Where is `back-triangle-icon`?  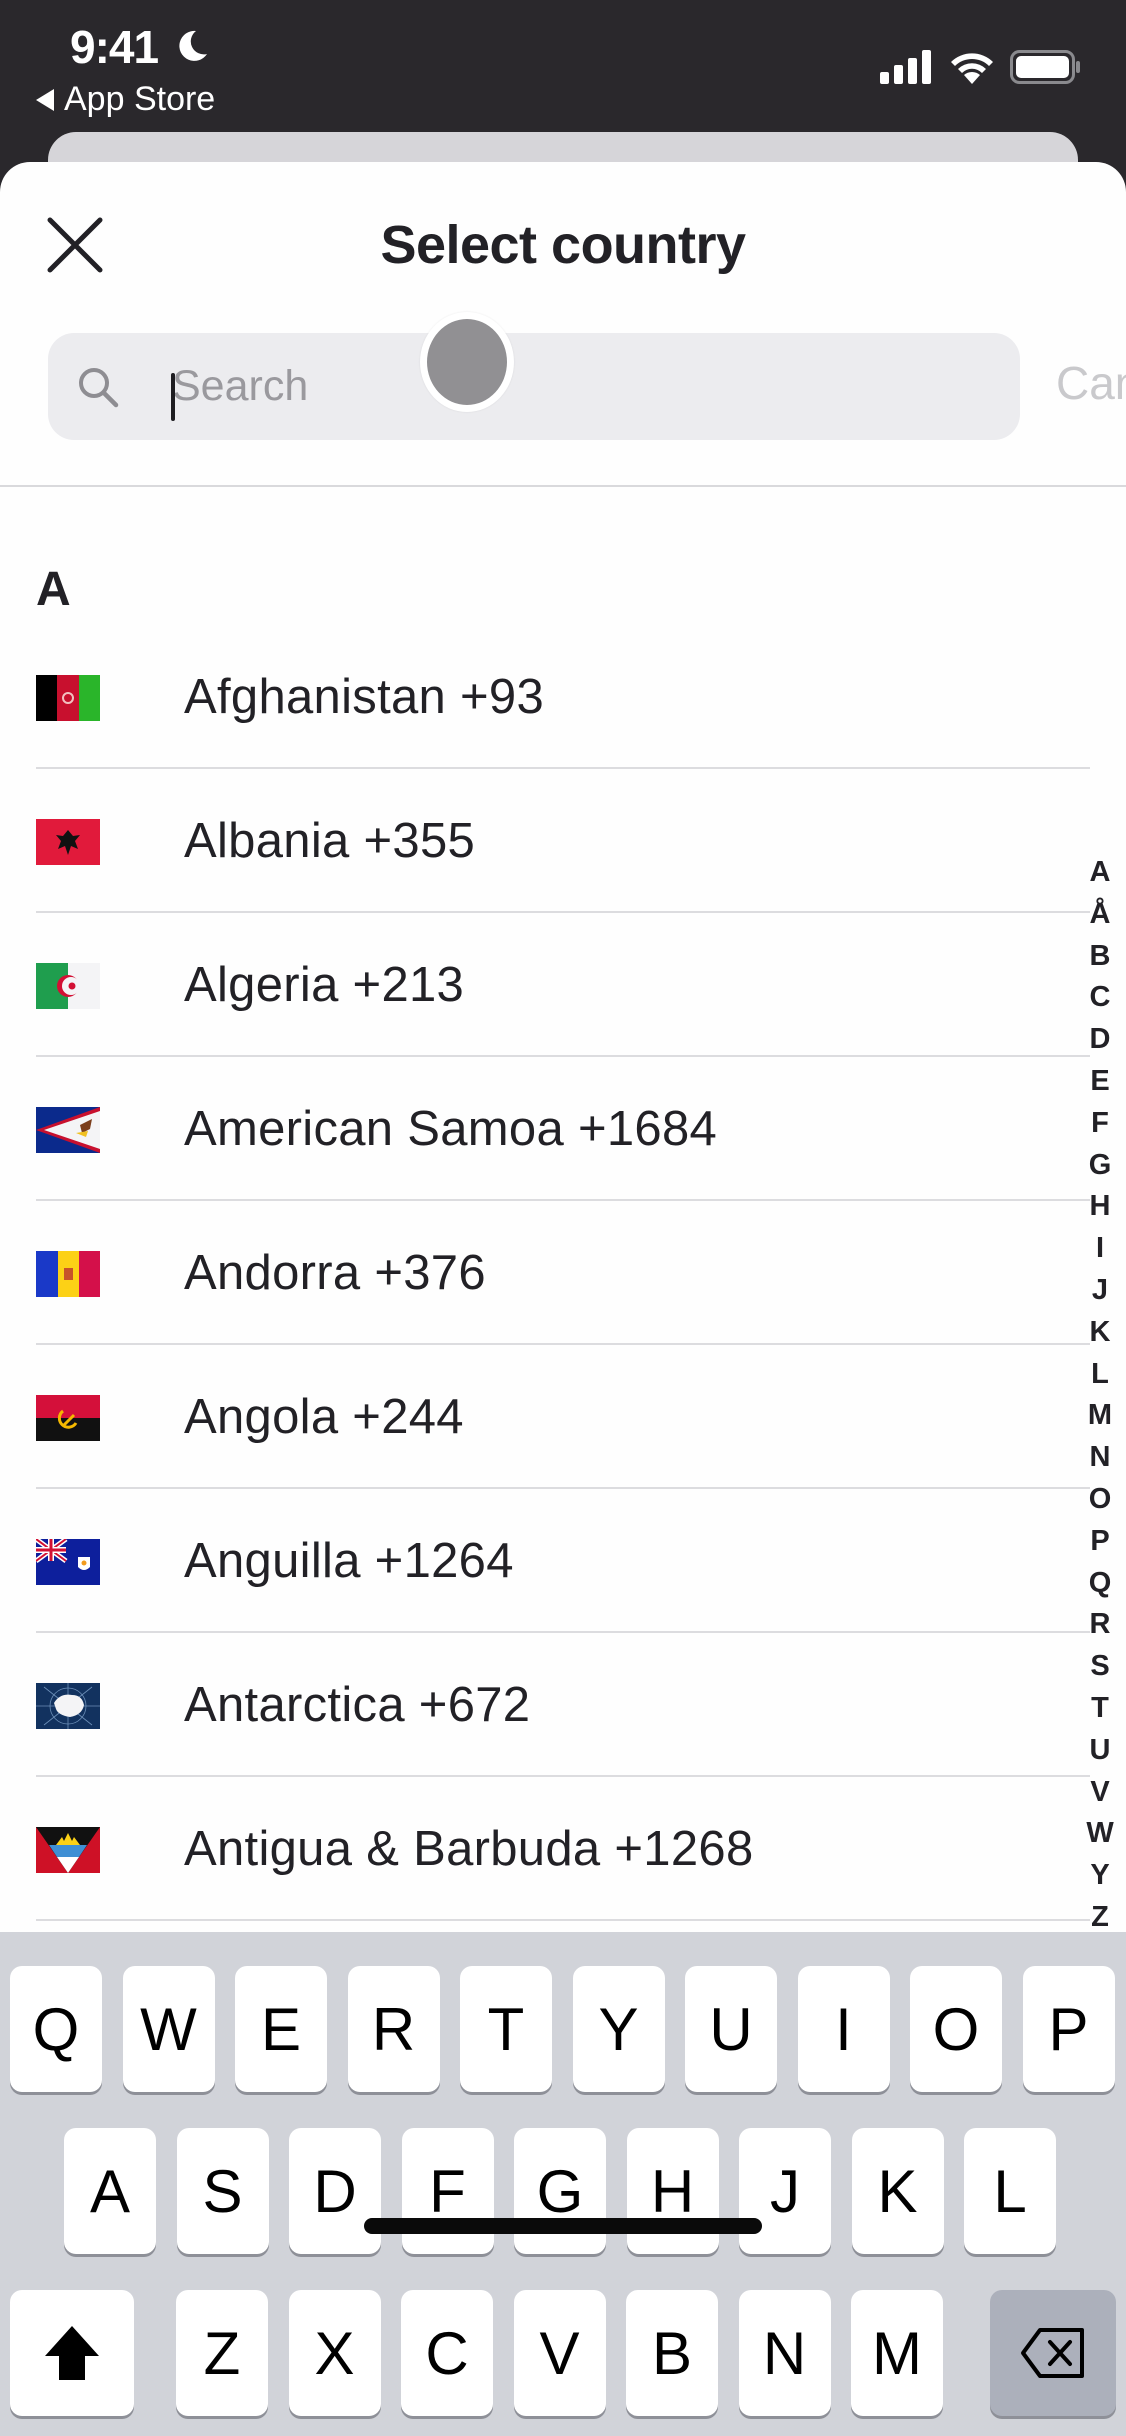 back-triangle-icon is located at coordinates (45, 99).